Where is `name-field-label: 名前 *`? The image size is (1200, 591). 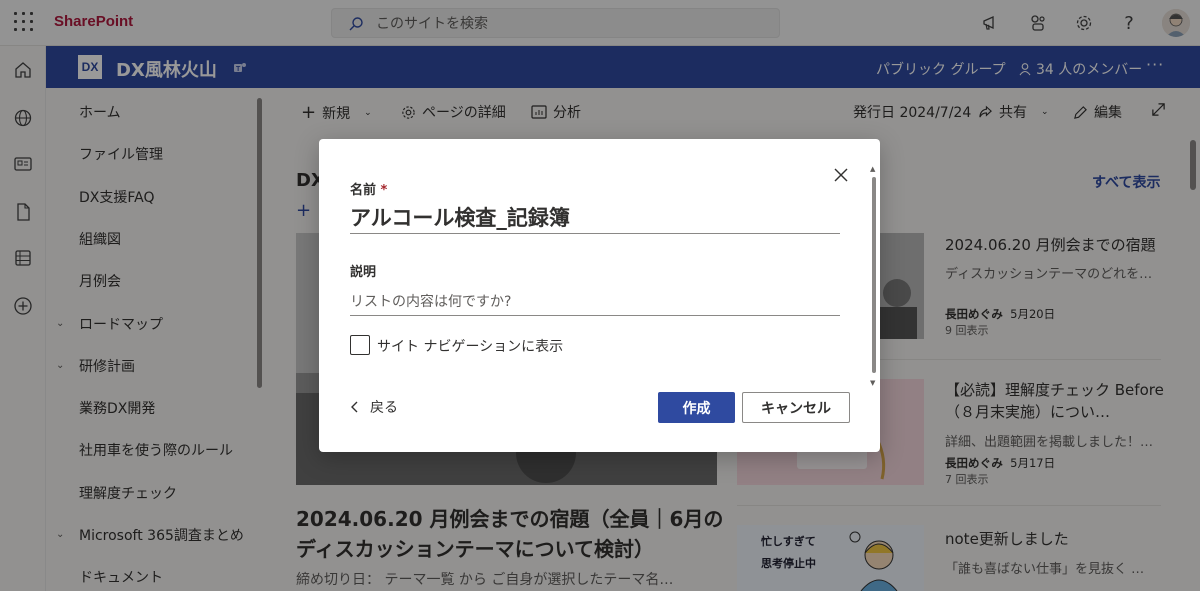
name-field-label: 名前 * is located at coordinates (368, 188).